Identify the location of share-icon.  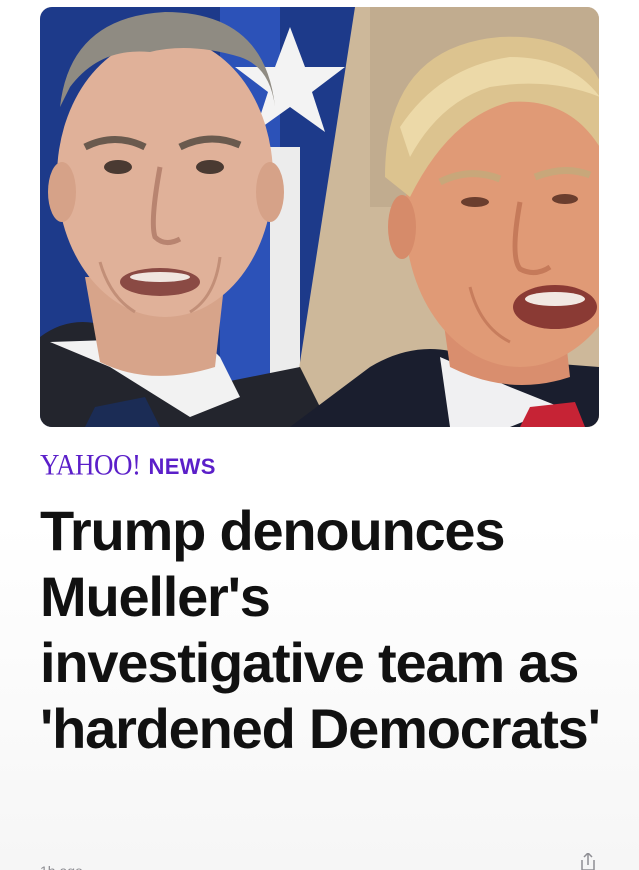
(588, 860).